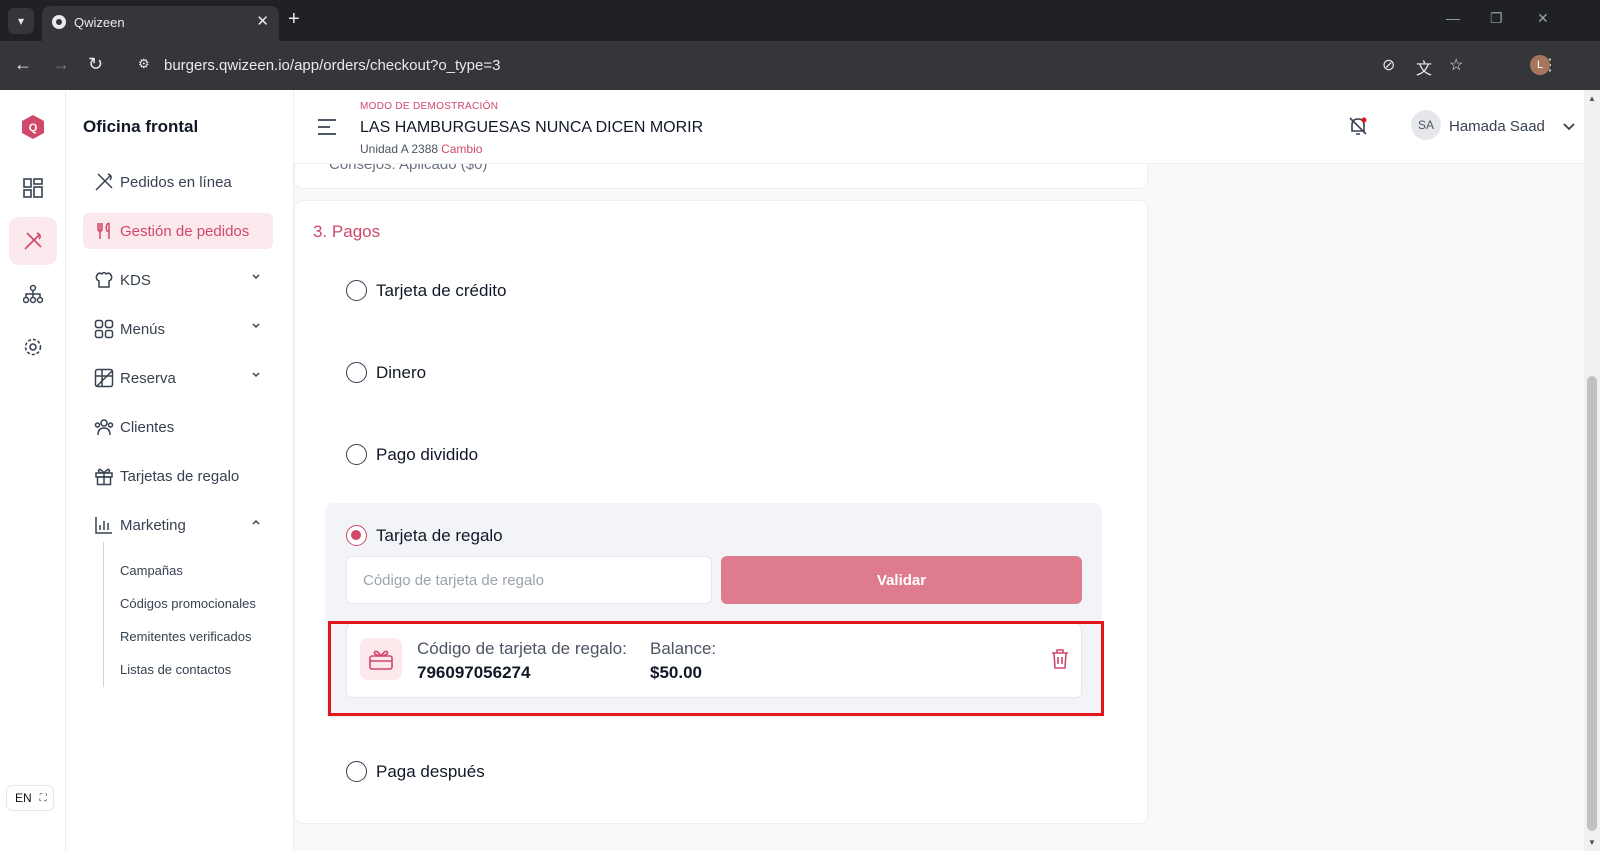  Describe the element at coordinates (356, 290) in the screenshot. I see `radio-credit-card` at that location.